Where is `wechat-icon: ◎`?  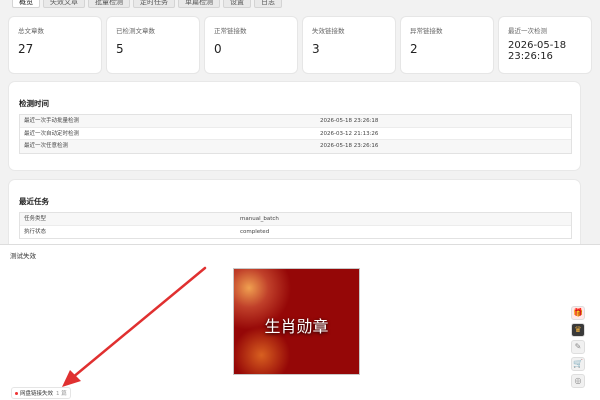 wechat-icon: ◎ is located at coordinates (578, 381).